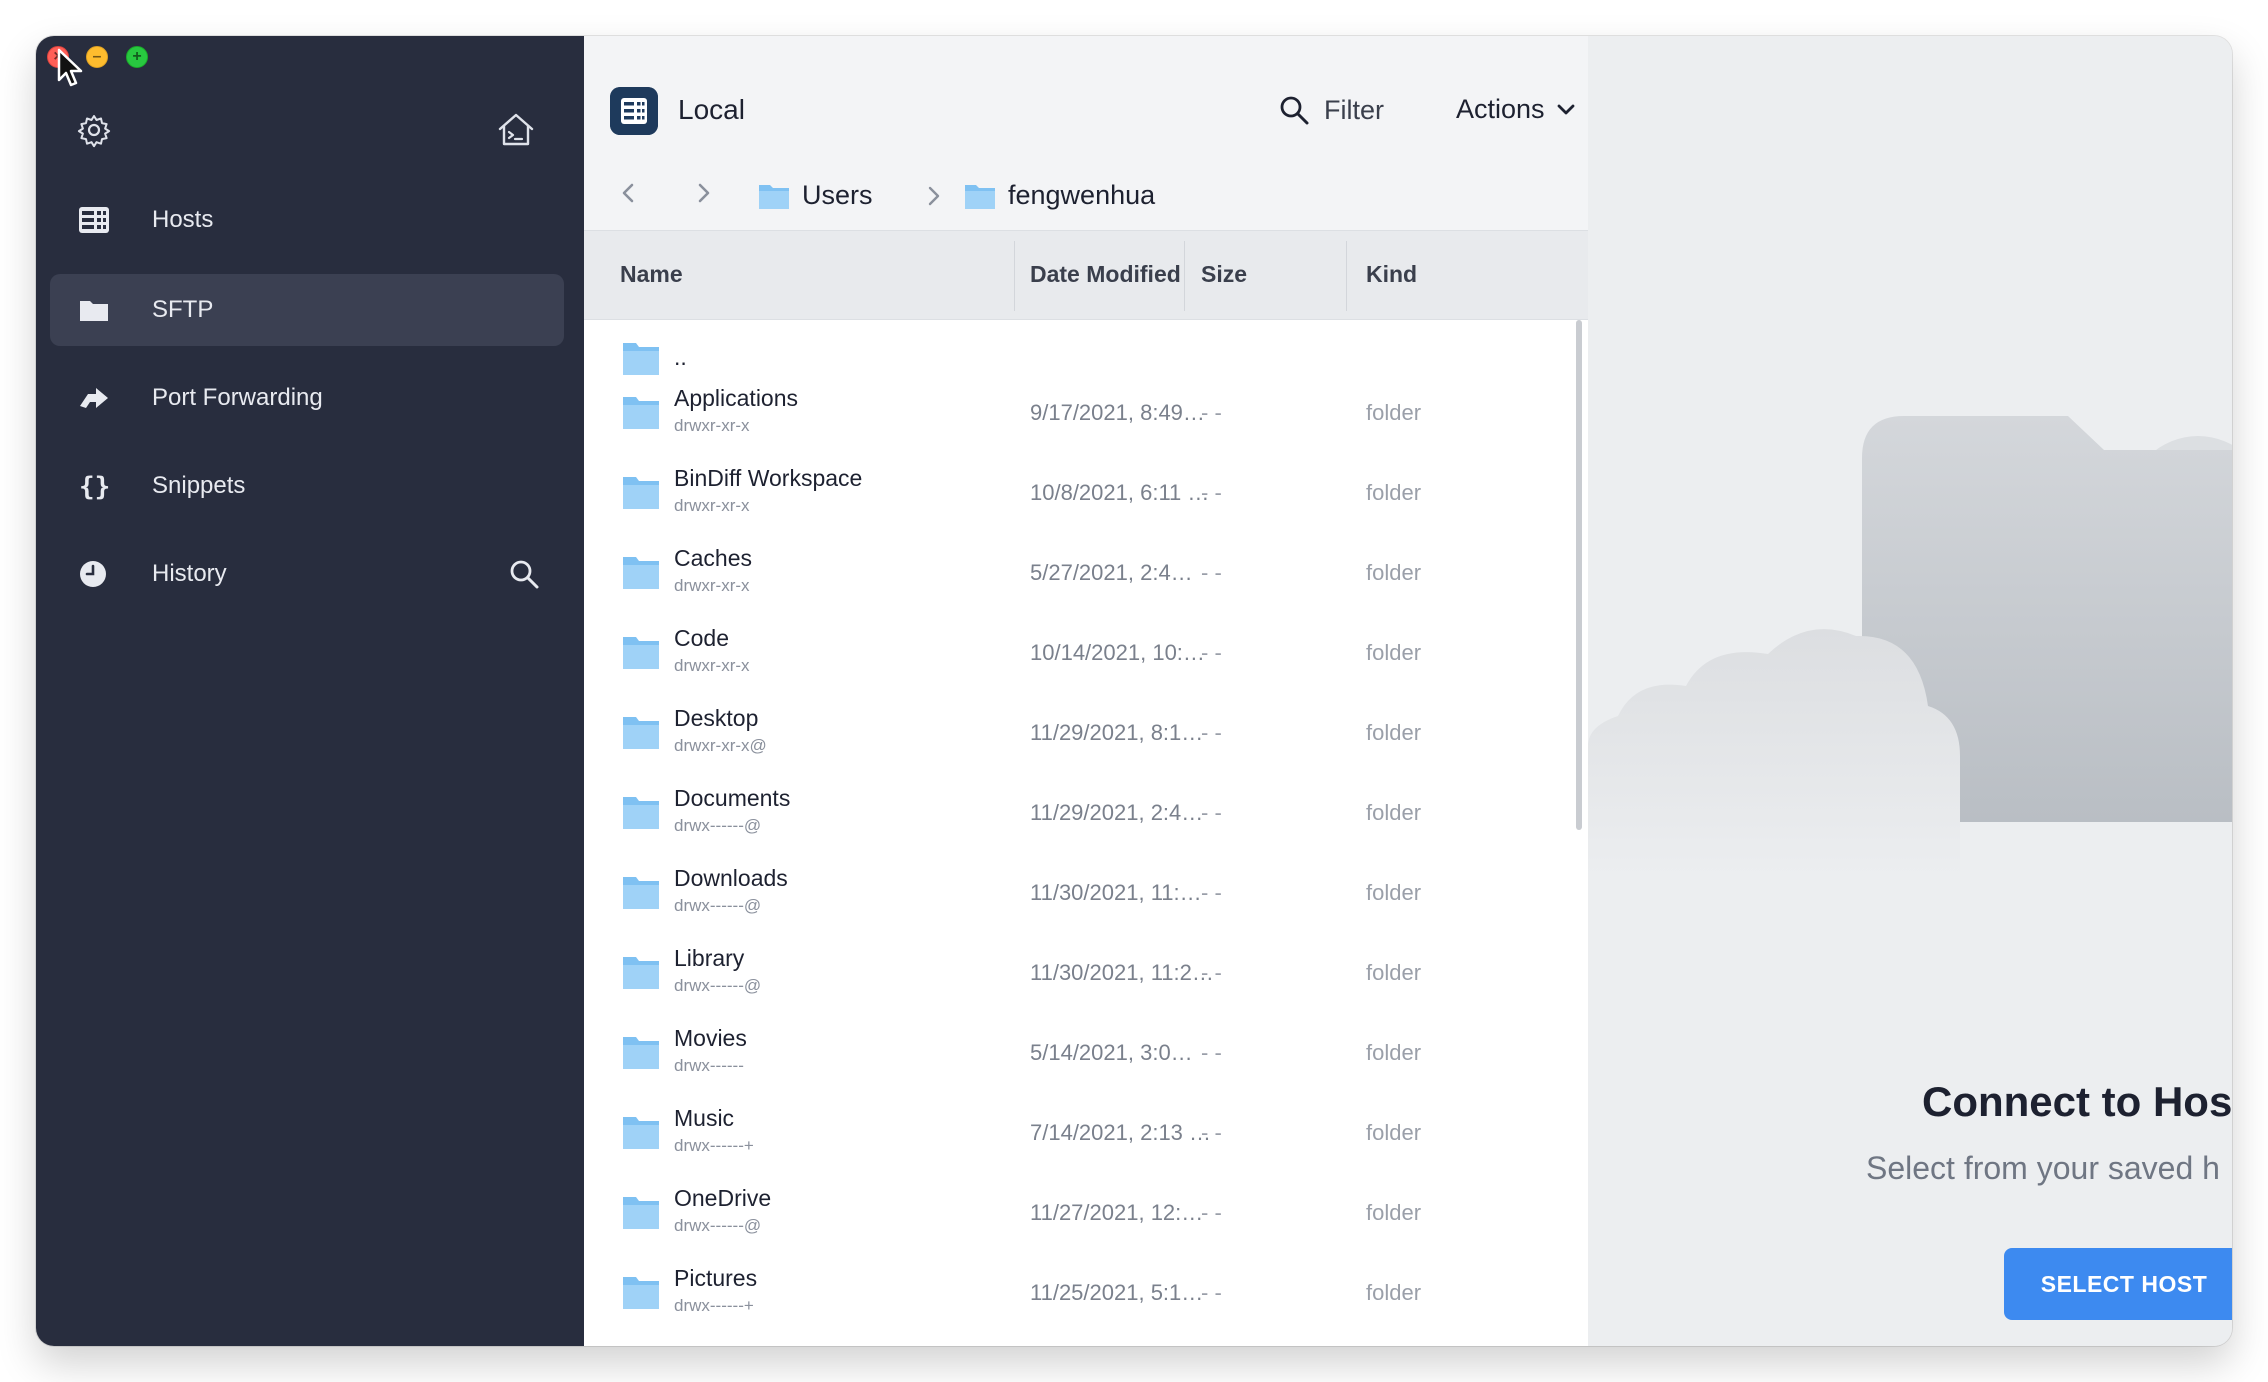  I want to click on file-name: Documents, so click(732, 798).